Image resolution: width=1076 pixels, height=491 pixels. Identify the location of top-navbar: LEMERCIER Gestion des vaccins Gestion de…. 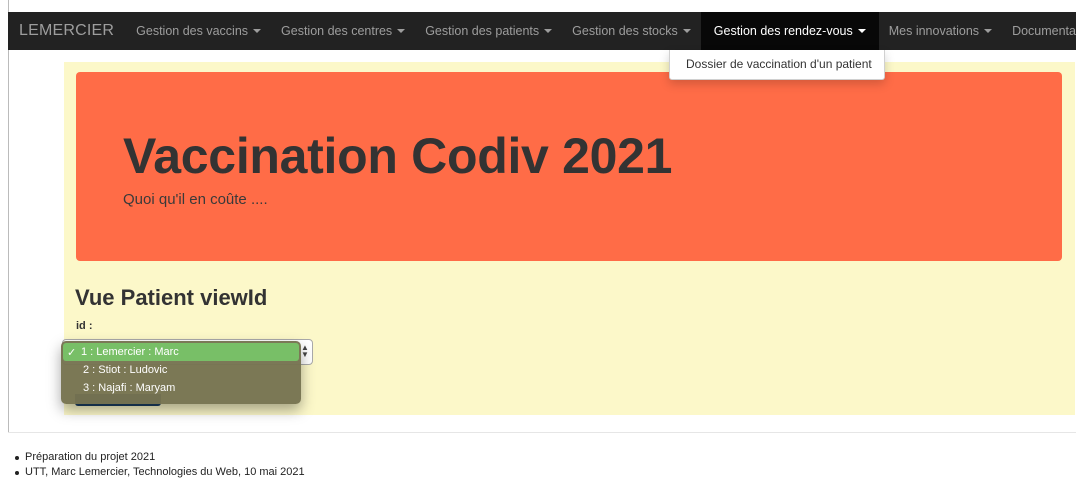
(542, 31).